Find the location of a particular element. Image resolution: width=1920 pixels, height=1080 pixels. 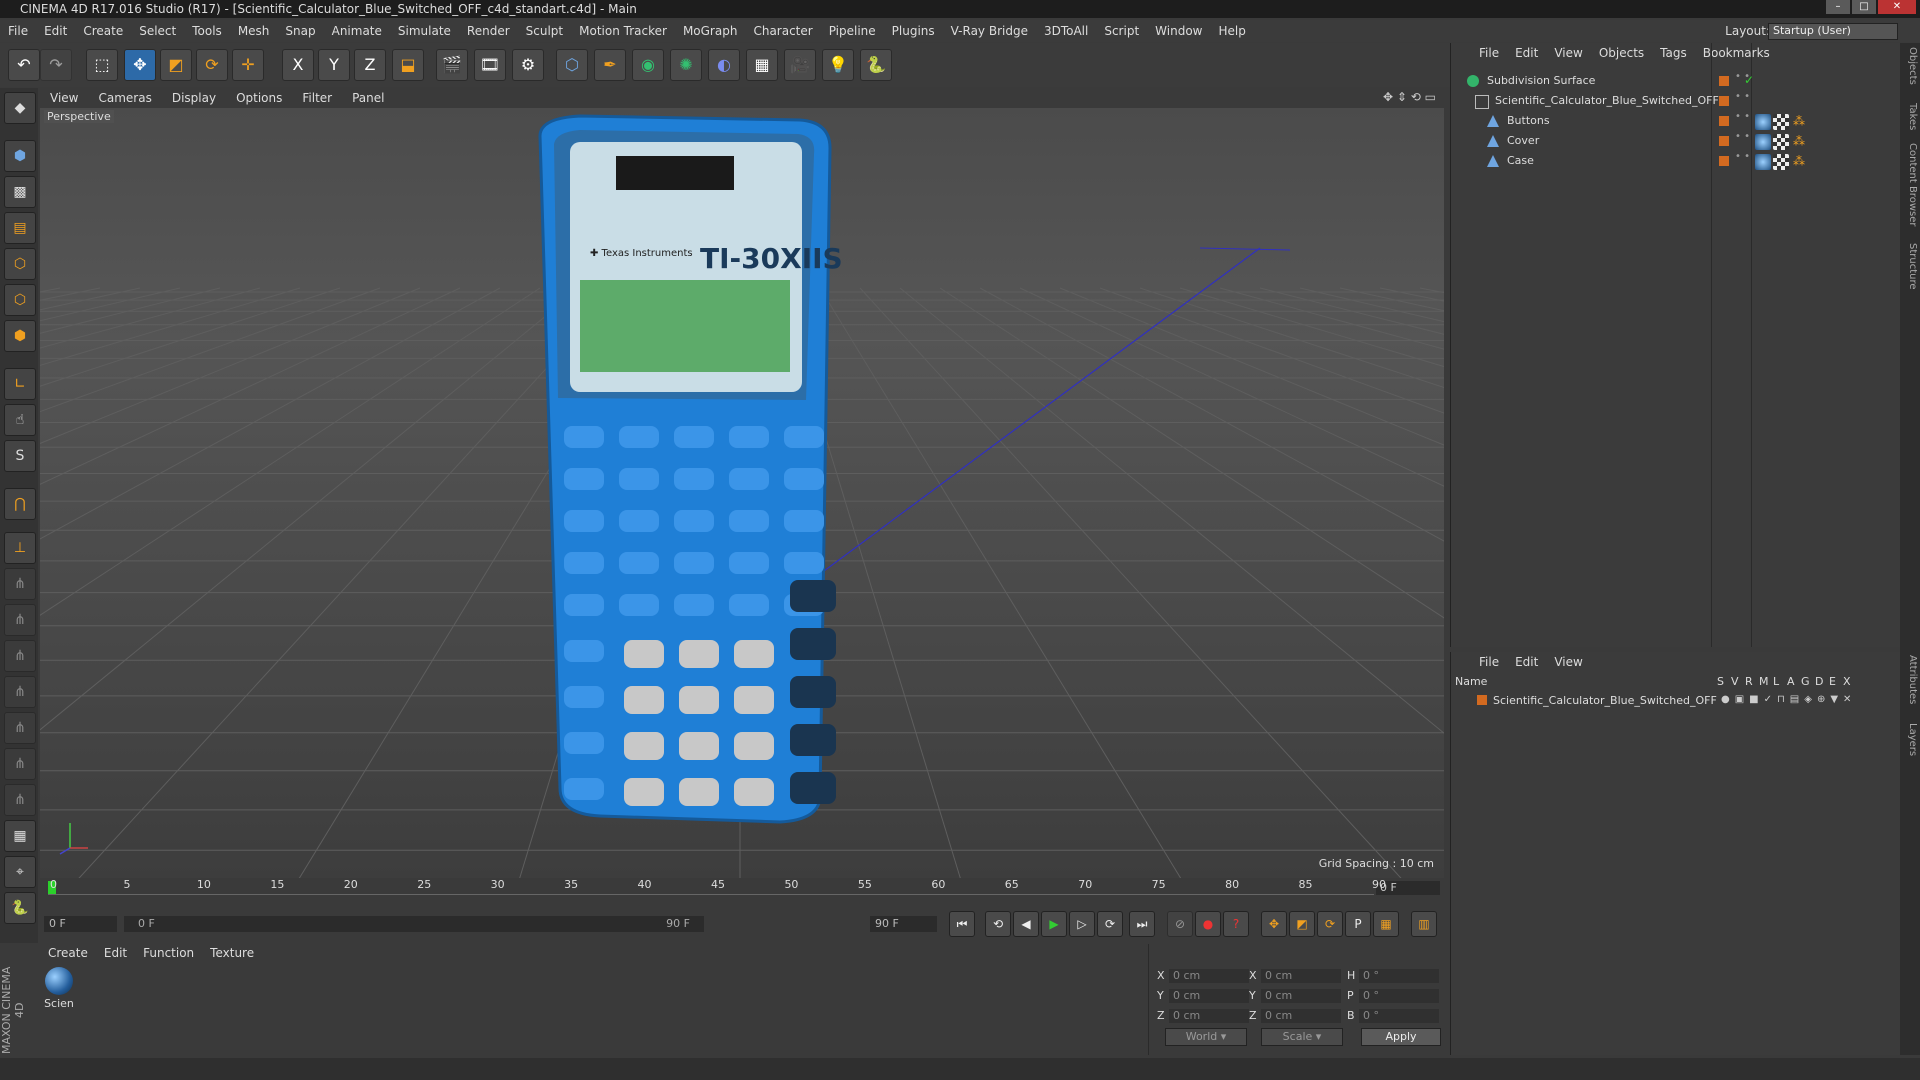

material-menu-item-2: Function is located at coordinates (168, 953).